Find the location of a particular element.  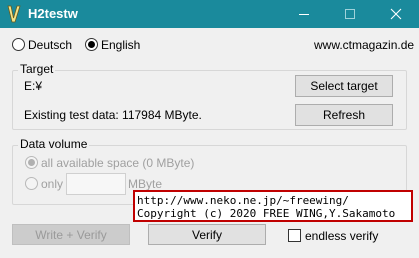

window-title: H2testw is located at coordinates (53, 13).